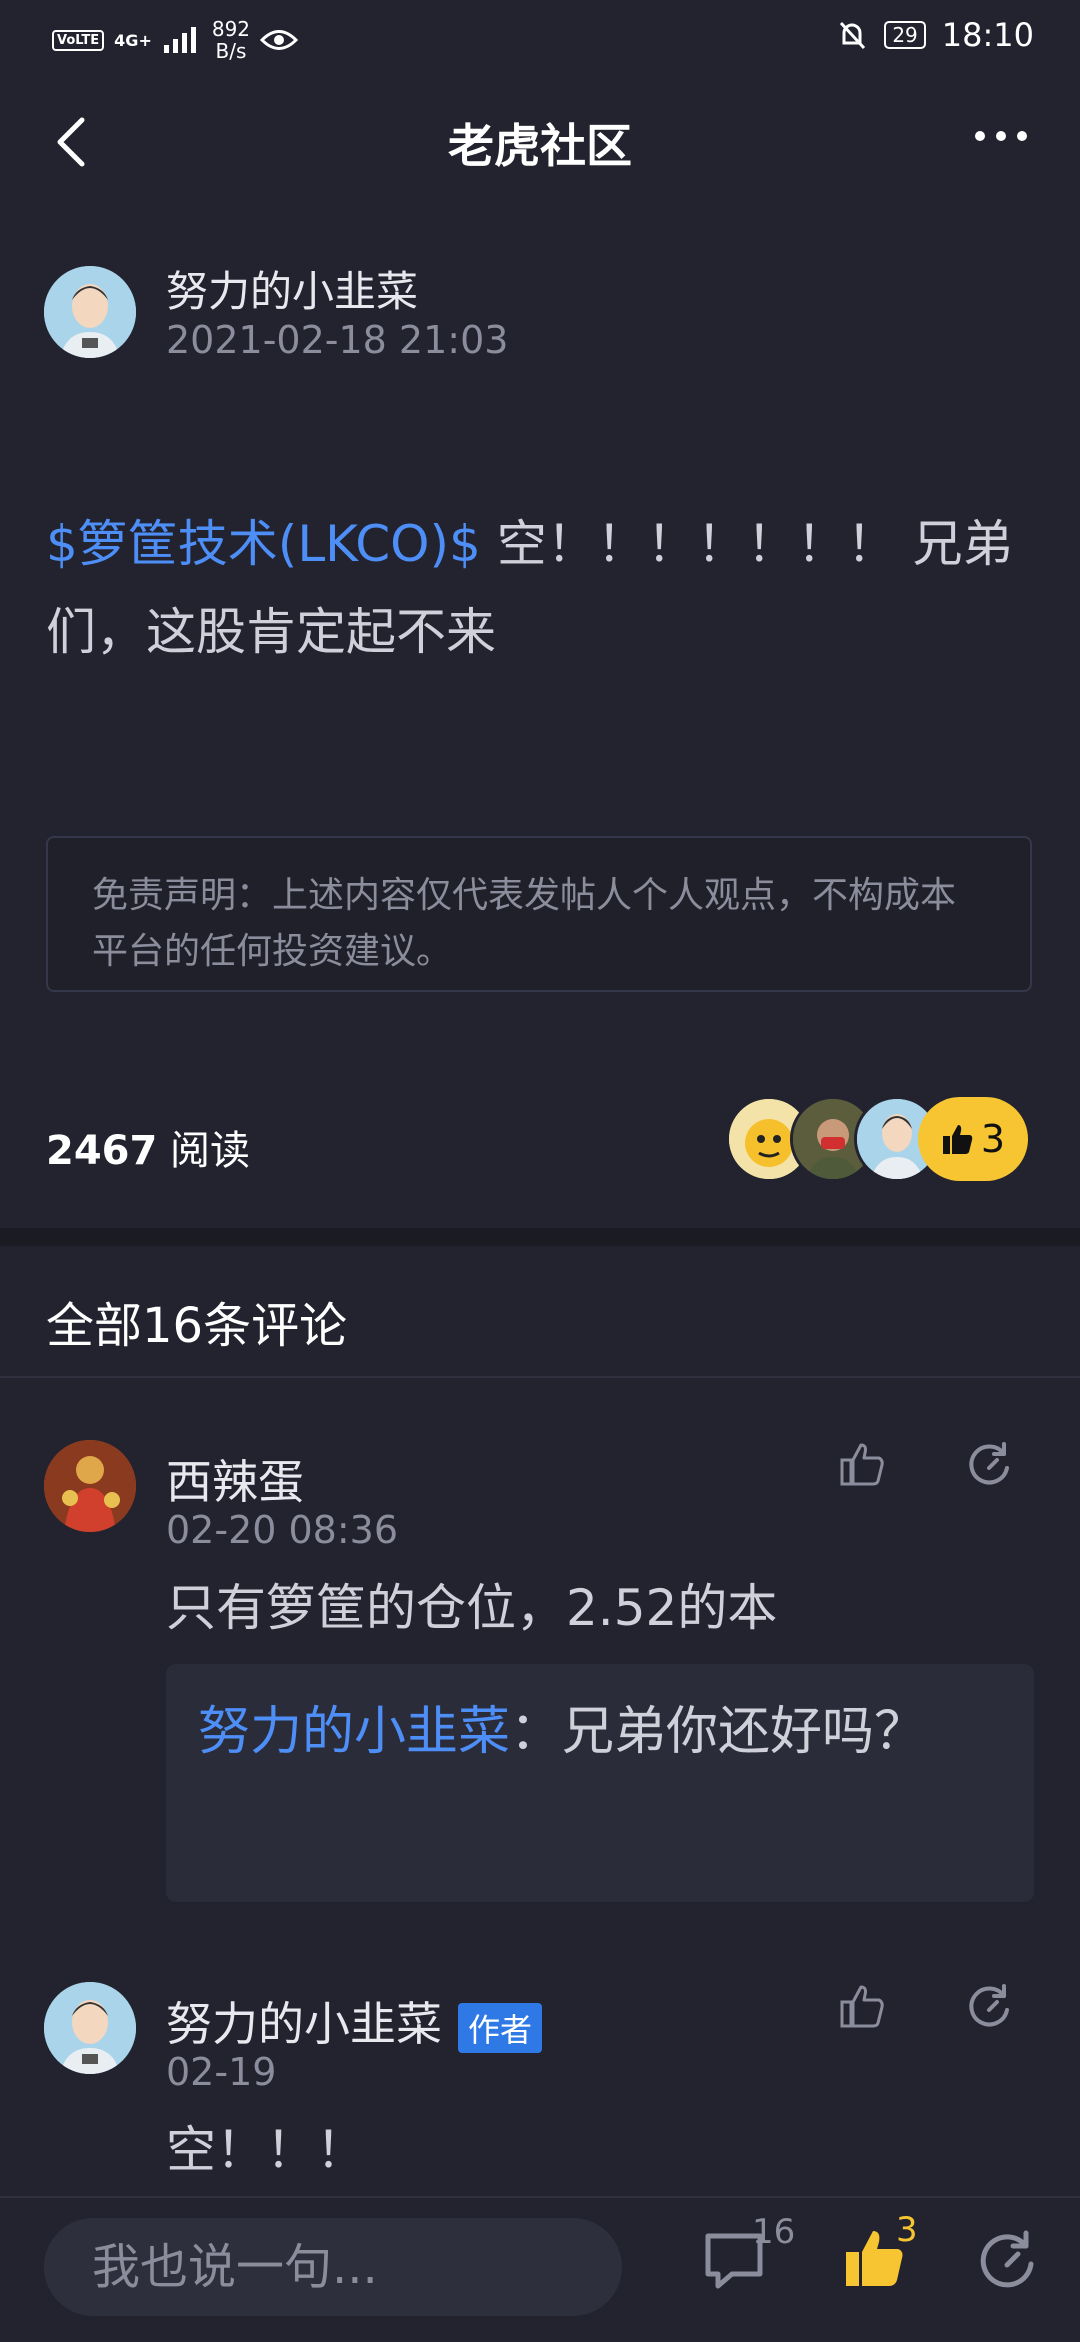 This screenshot has width=1080, height=2342. What do you see at coordinates (600, 1783) in the screenshot?
I see `quoted-reply: 努力的小韭菜：兄弟你还好吗？` at bounding box center [600, 1783].